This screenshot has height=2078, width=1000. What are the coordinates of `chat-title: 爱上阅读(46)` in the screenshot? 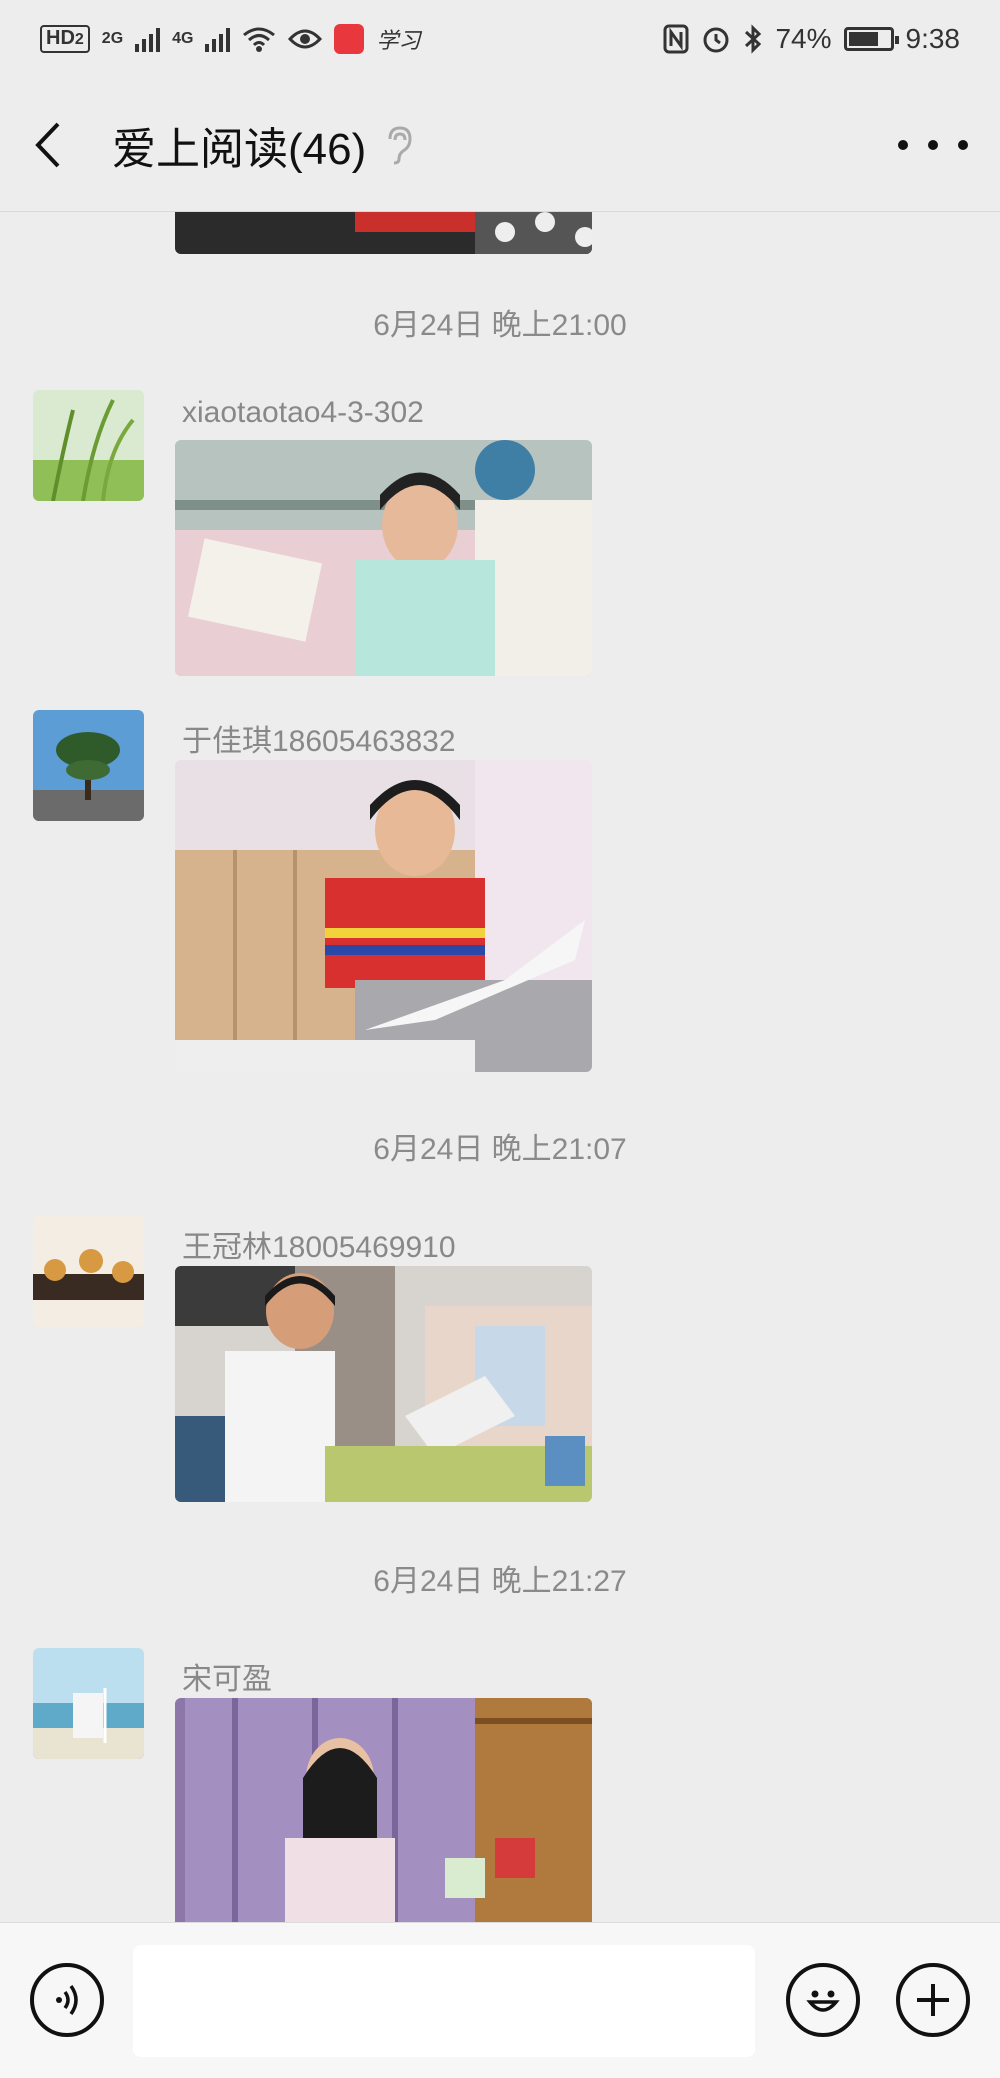 It's located at (239, 149).